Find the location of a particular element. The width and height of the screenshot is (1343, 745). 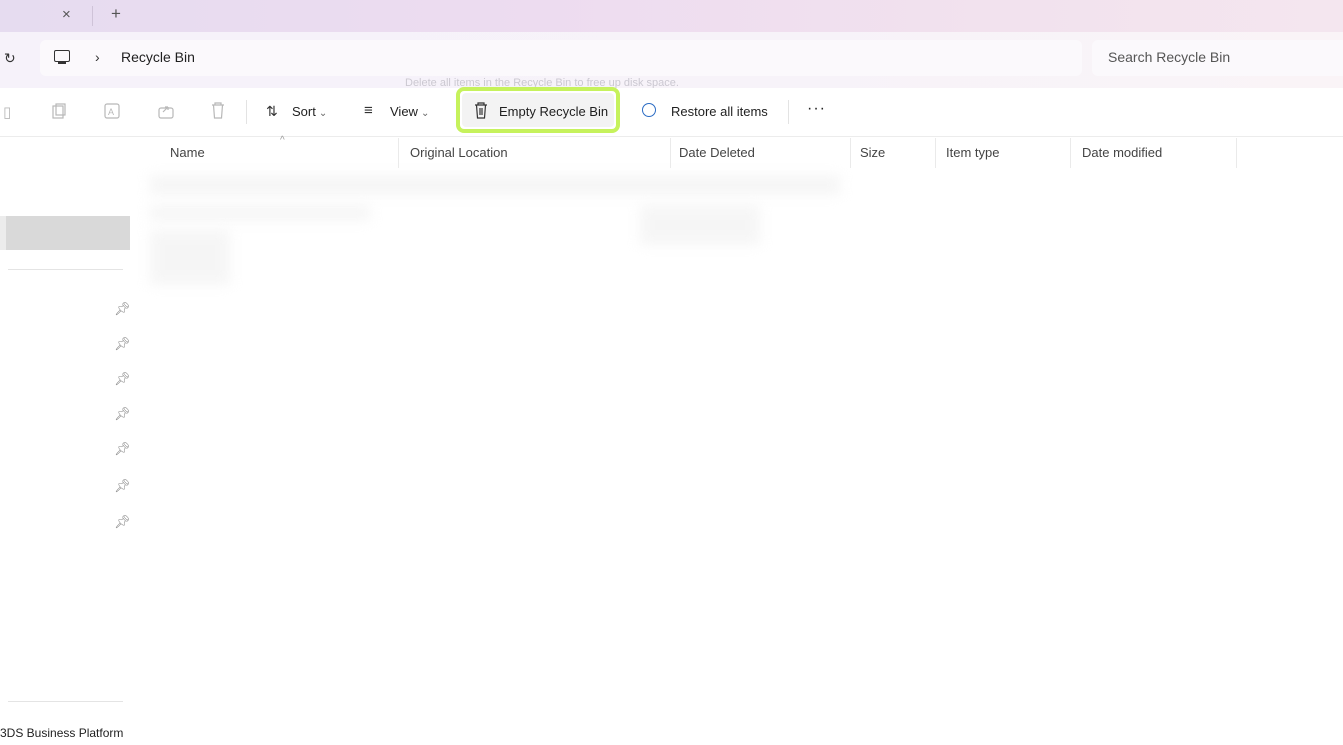

search-placeholder: Search Recycle Bin is located at coordinates (1169, 57).